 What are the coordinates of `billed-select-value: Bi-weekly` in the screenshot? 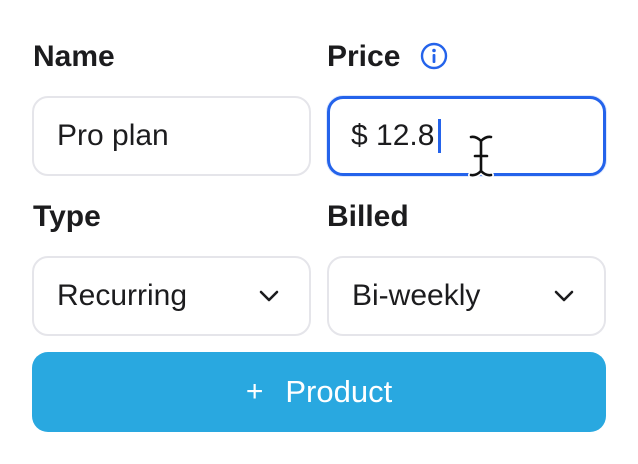 It's located at (416, 295).